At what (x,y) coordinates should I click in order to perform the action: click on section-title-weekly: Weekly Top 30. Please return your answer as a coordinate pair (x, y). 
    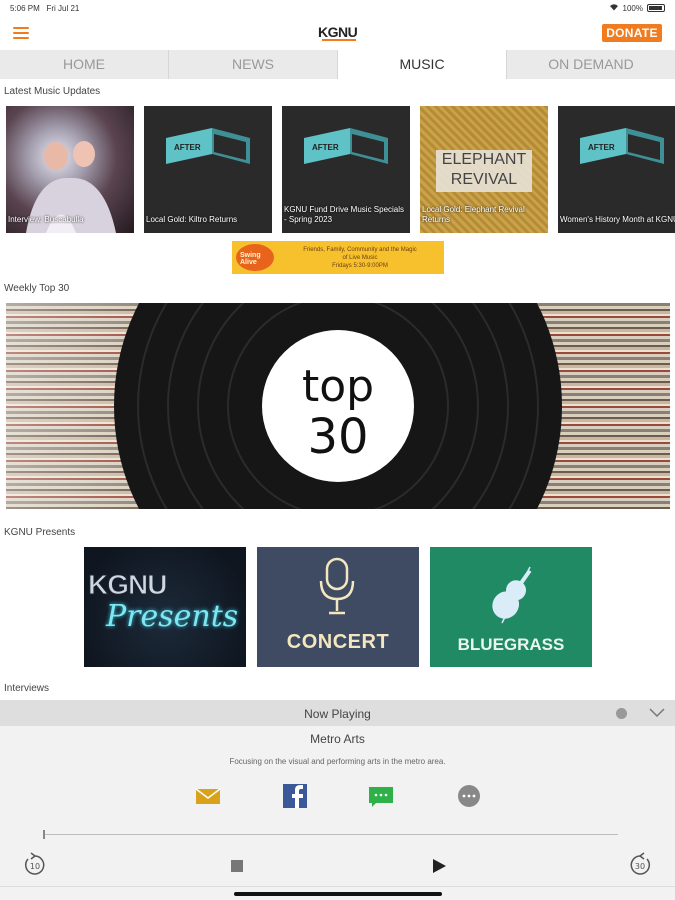
    Looking at the image, I should click on (37, 288).